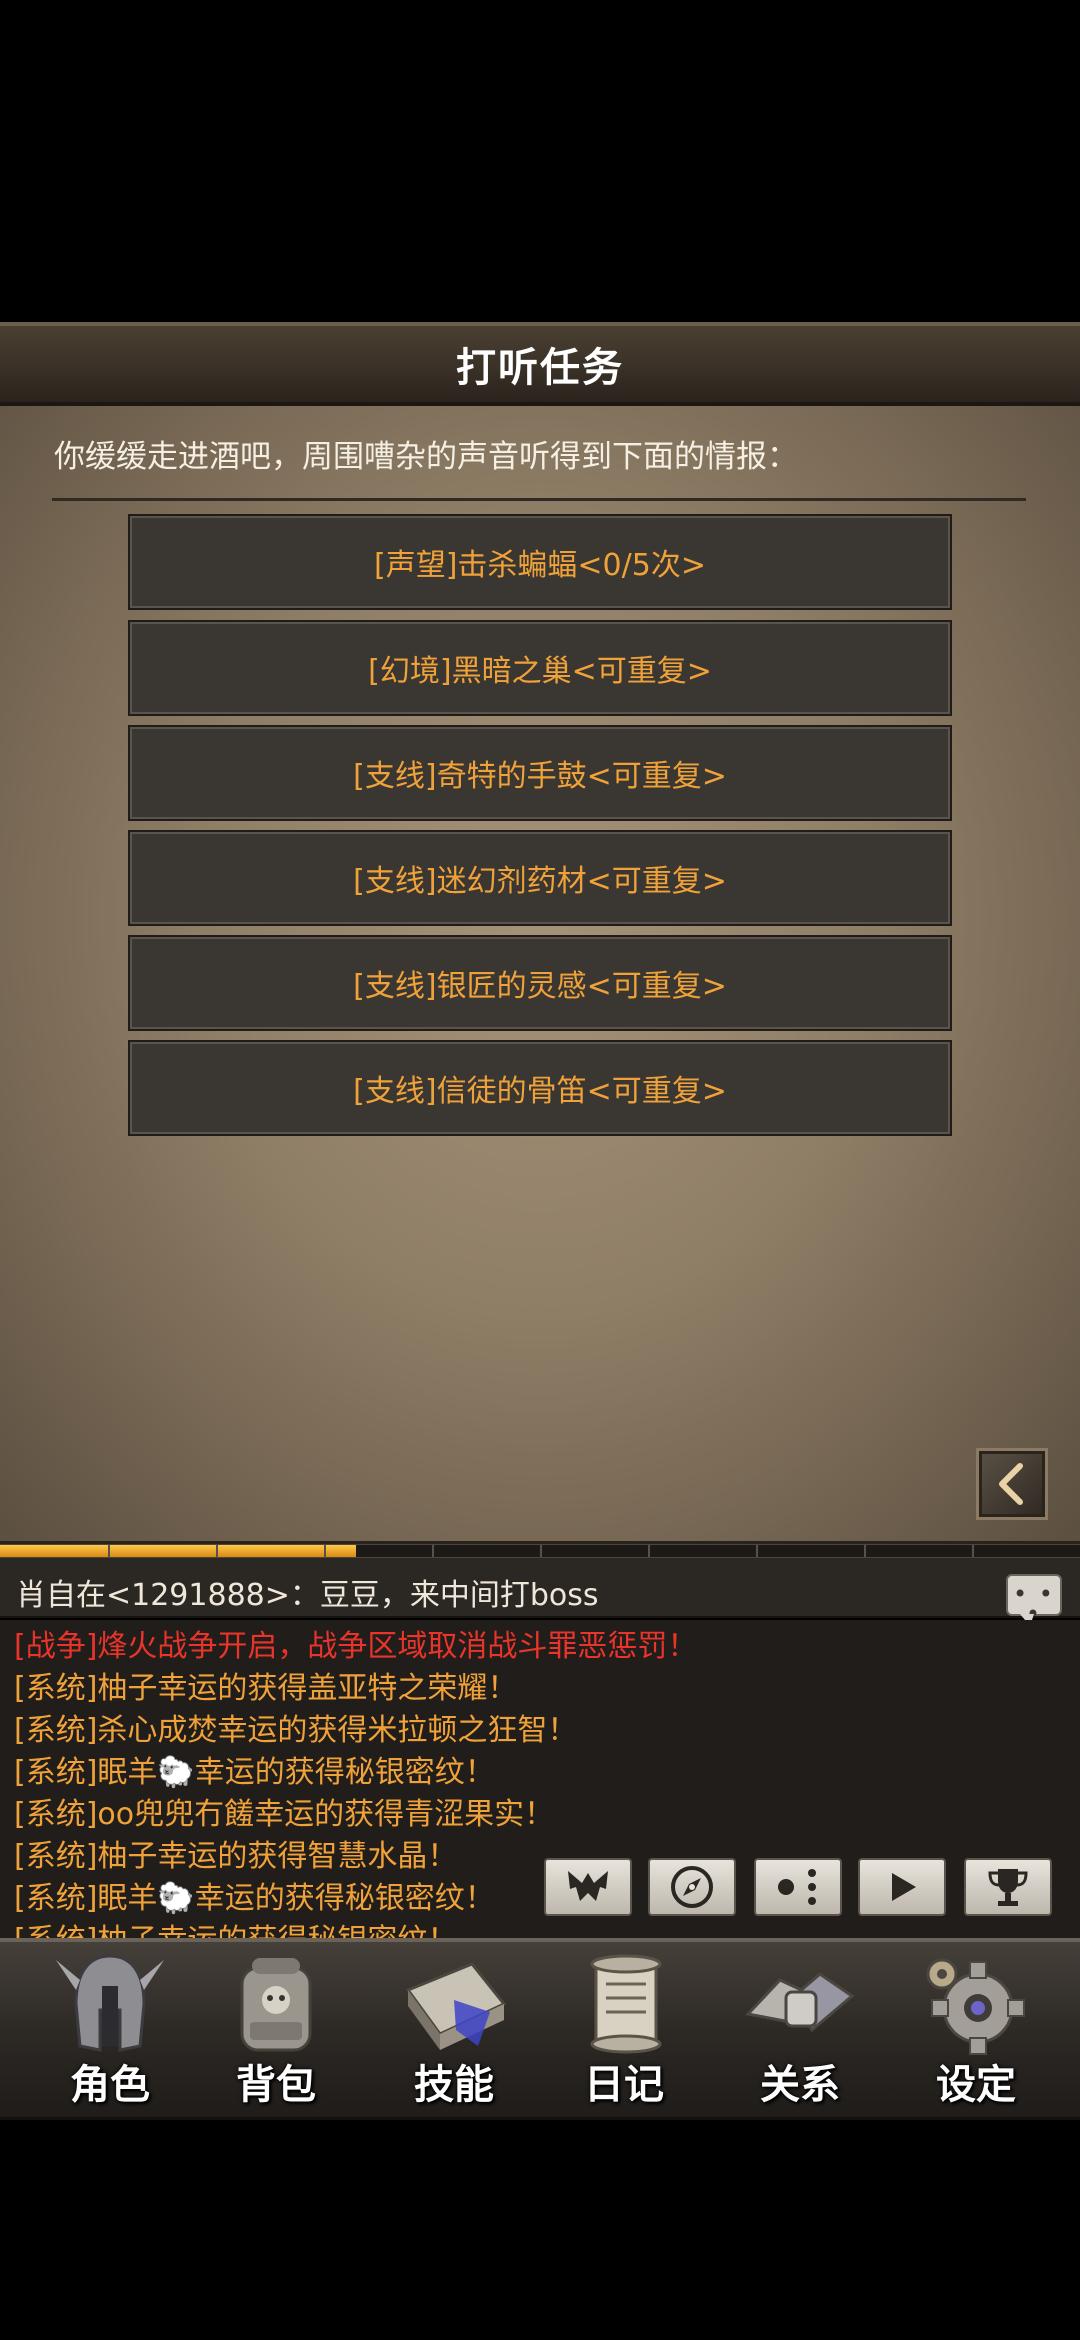  Describe the element at coordinates (284, 1814) in the screenshot. I see `chat-message: [系统]oo兜兜冇饈幸运的获得青涩果实！` at that location.